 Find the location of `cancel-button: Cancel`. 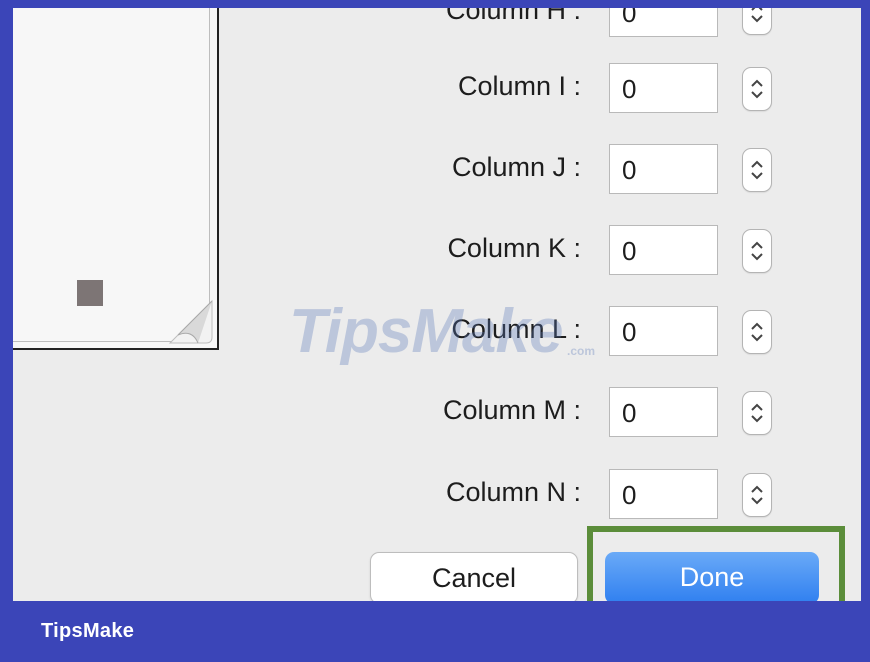

cancel-button: Cancel is located at coordinates (474, 576).